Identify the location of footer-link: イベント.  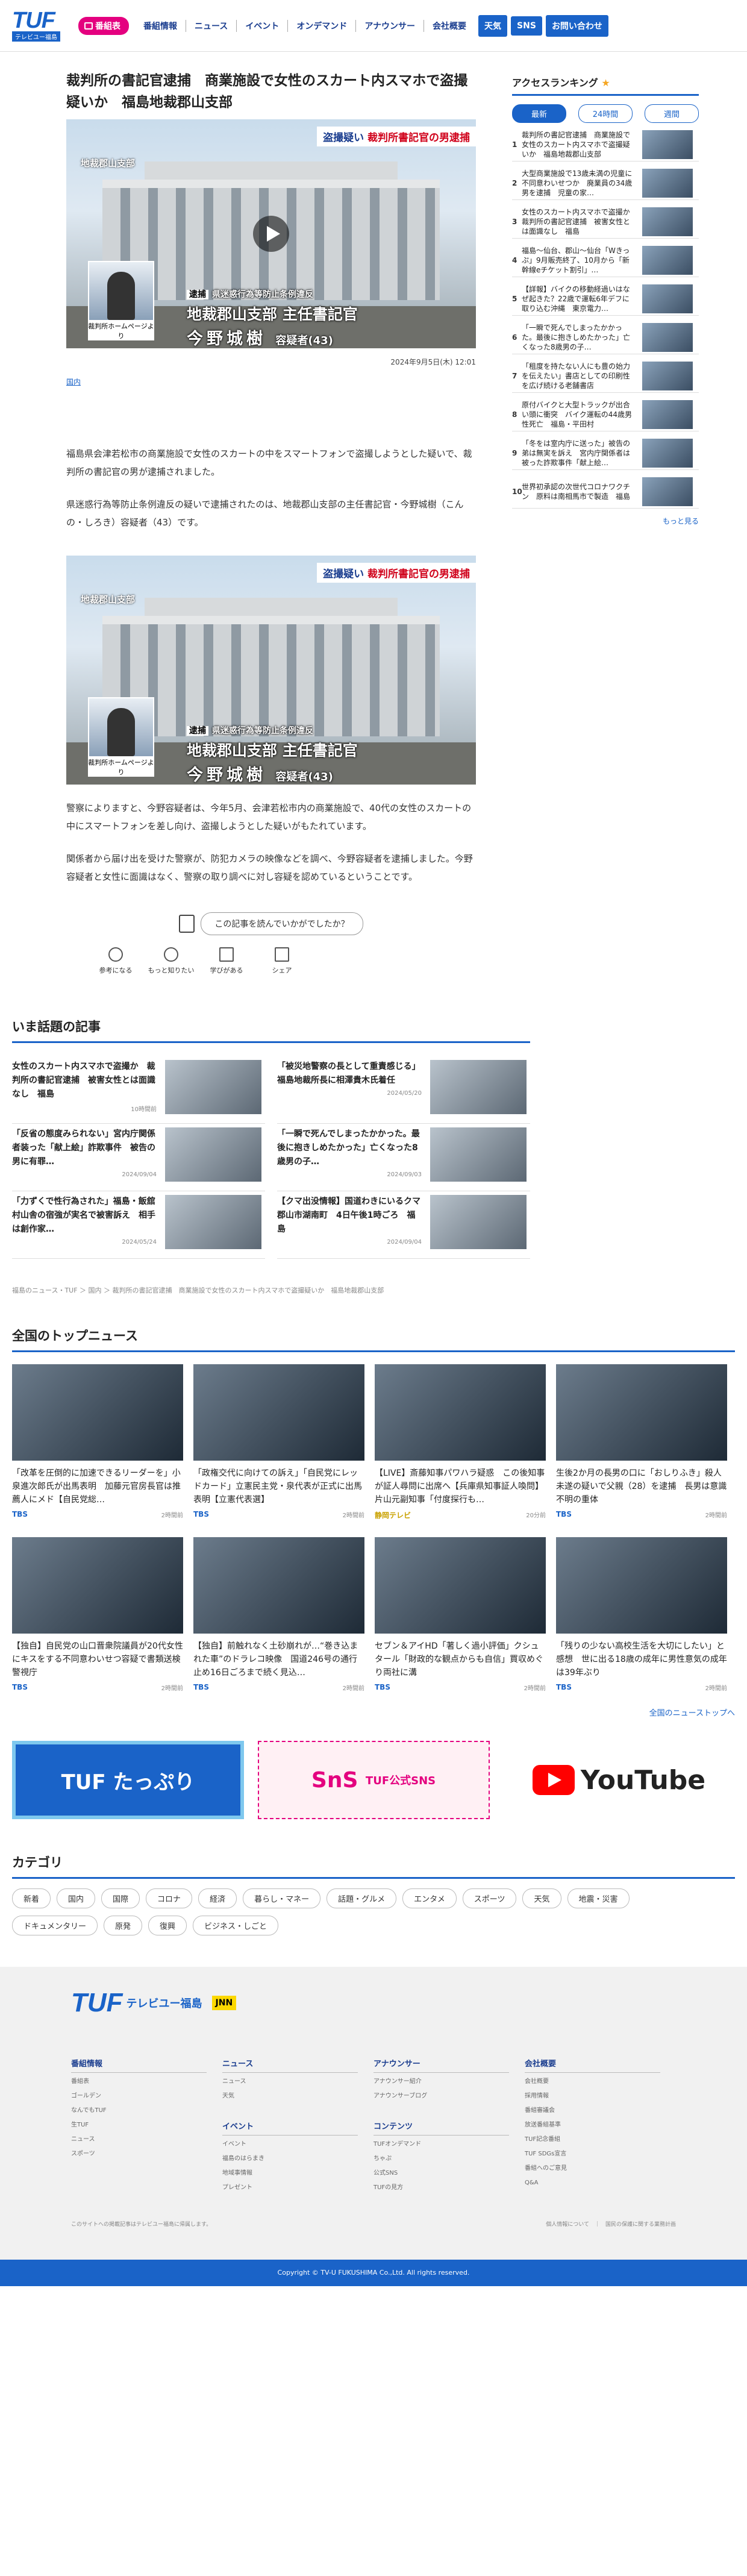
(298, 2144).